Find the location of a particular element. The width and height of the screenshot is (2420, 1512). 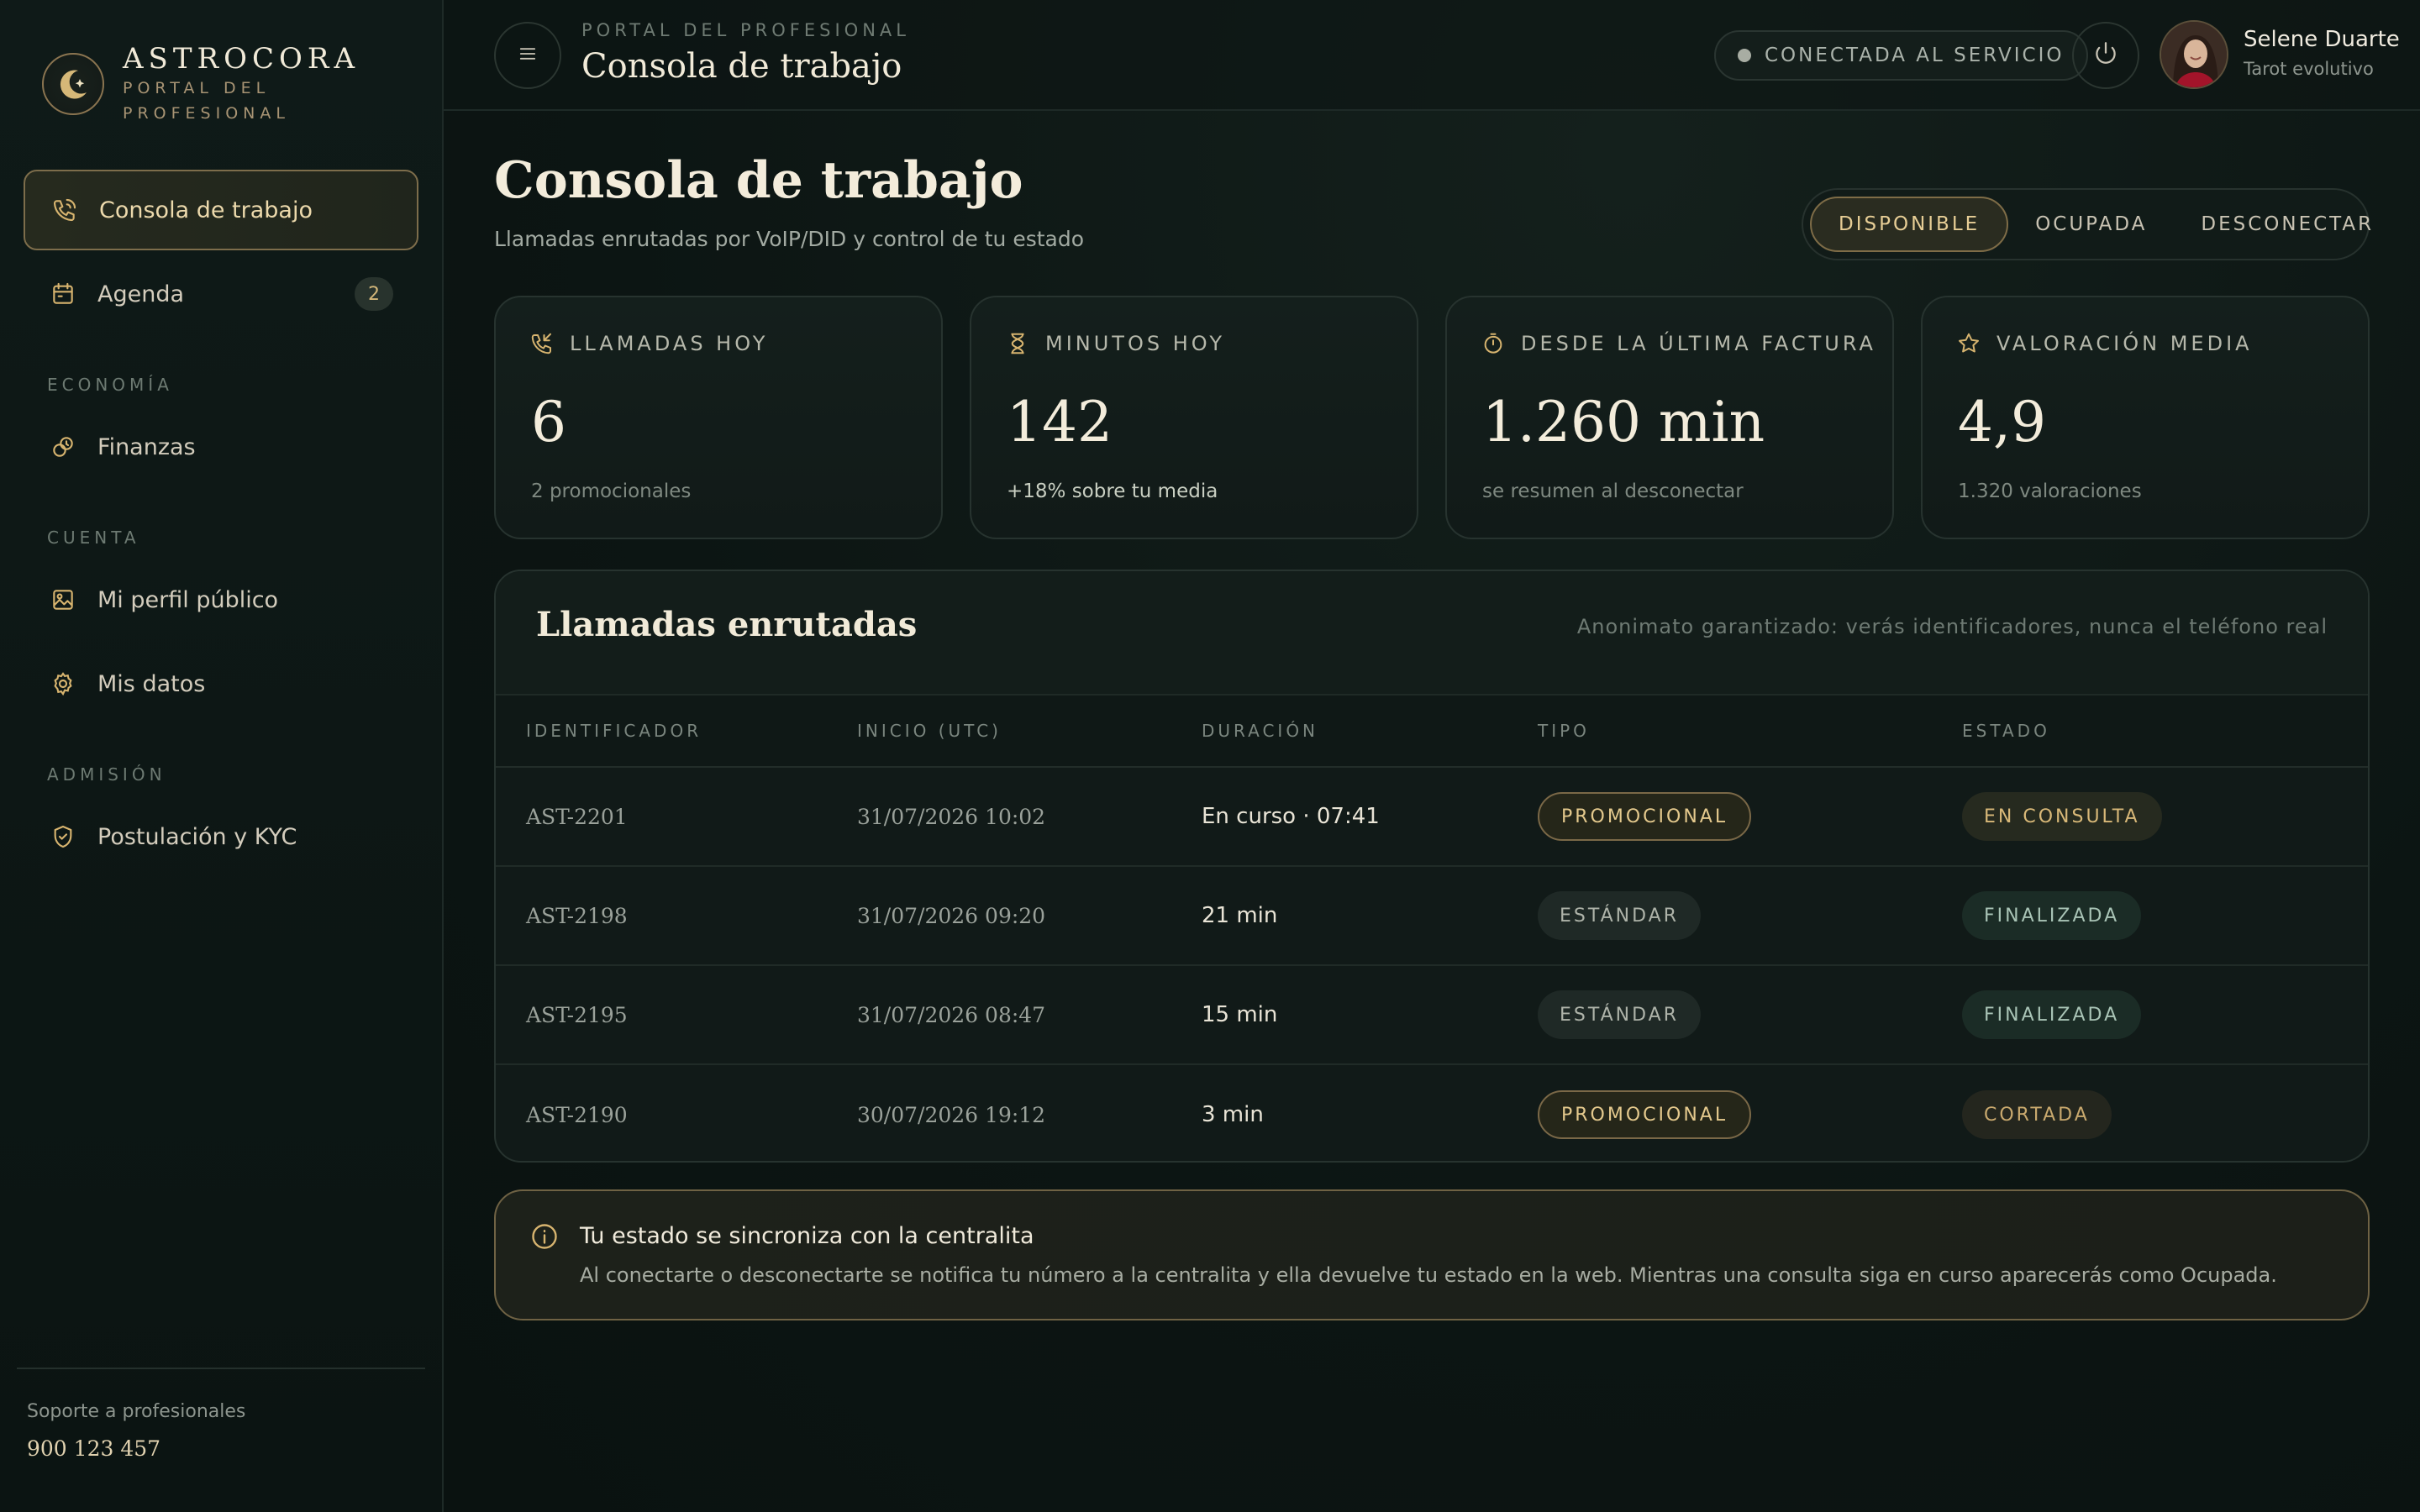

availability-desconectar-button: DESCONECTAR is located at coordinates (2287, 224).